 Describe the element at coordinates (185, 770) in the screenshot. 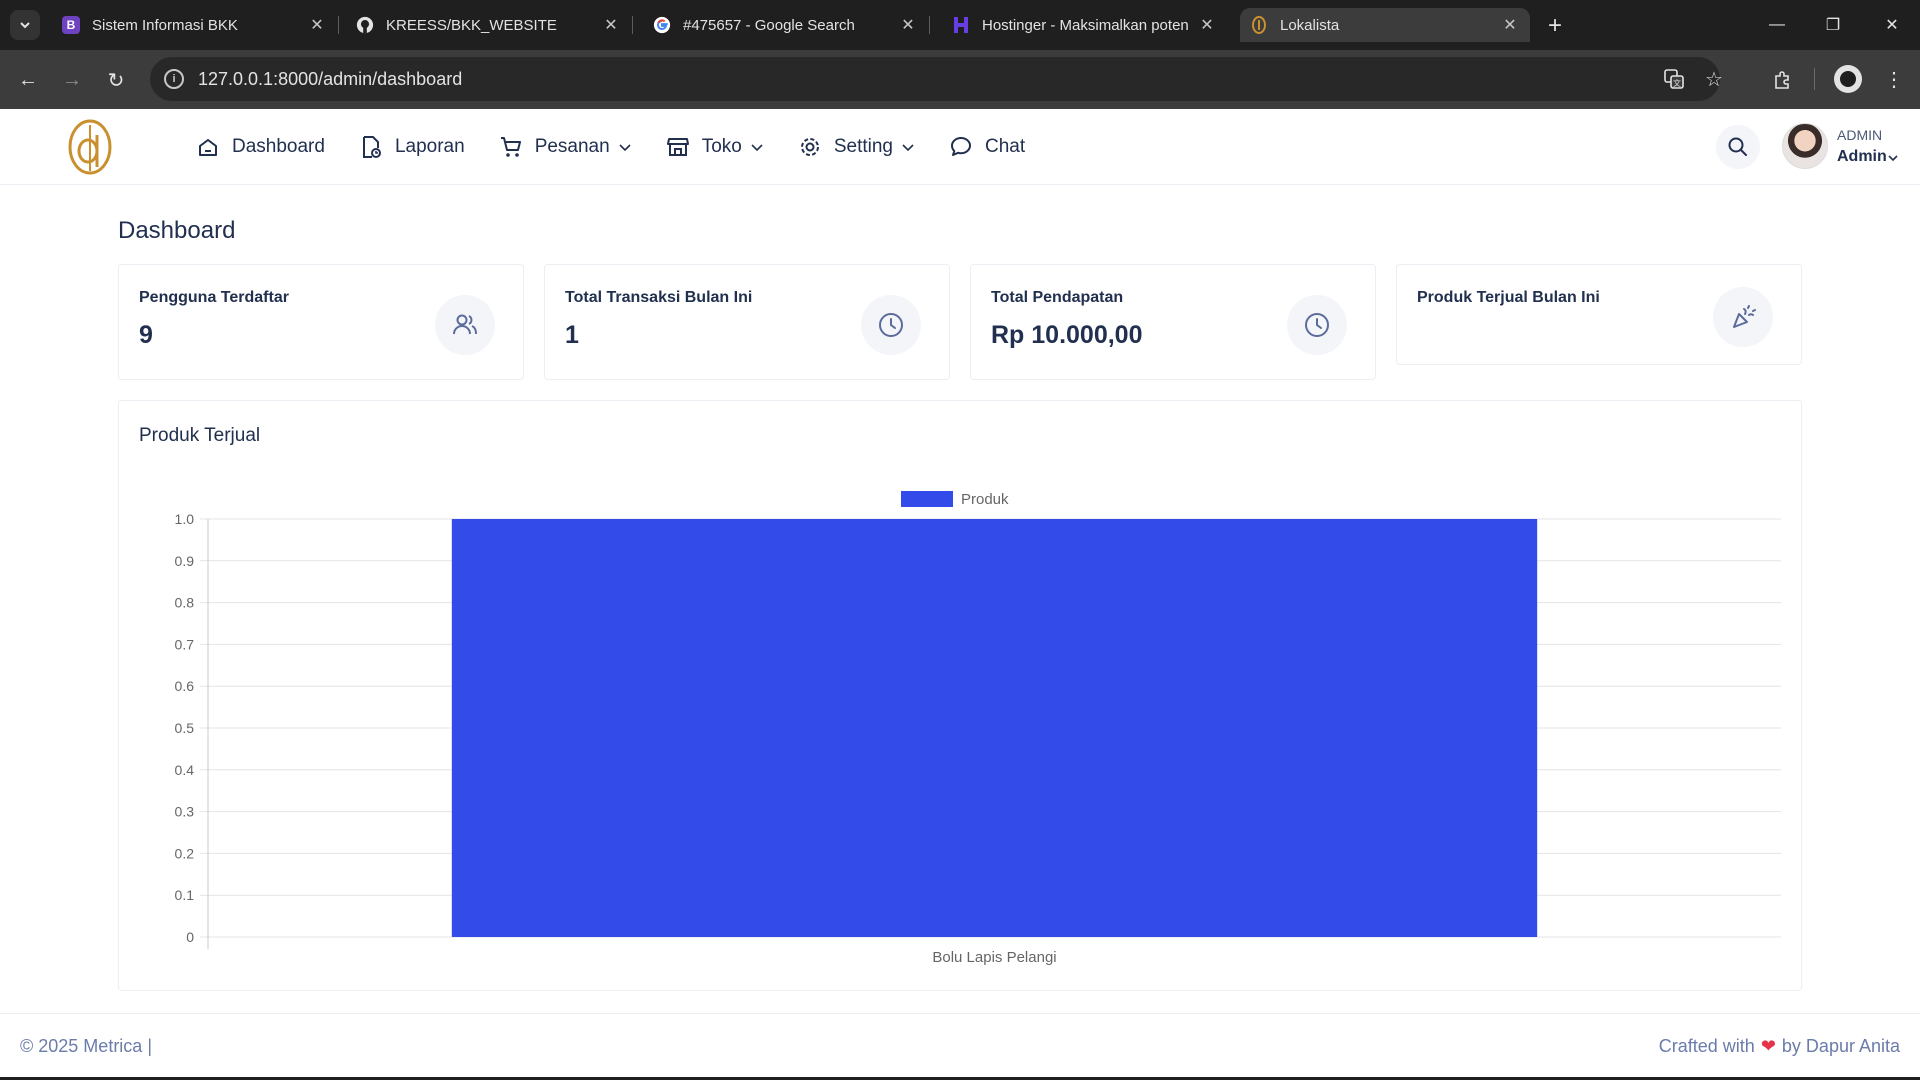

I see `y-tick-label: 0.4` at that location.